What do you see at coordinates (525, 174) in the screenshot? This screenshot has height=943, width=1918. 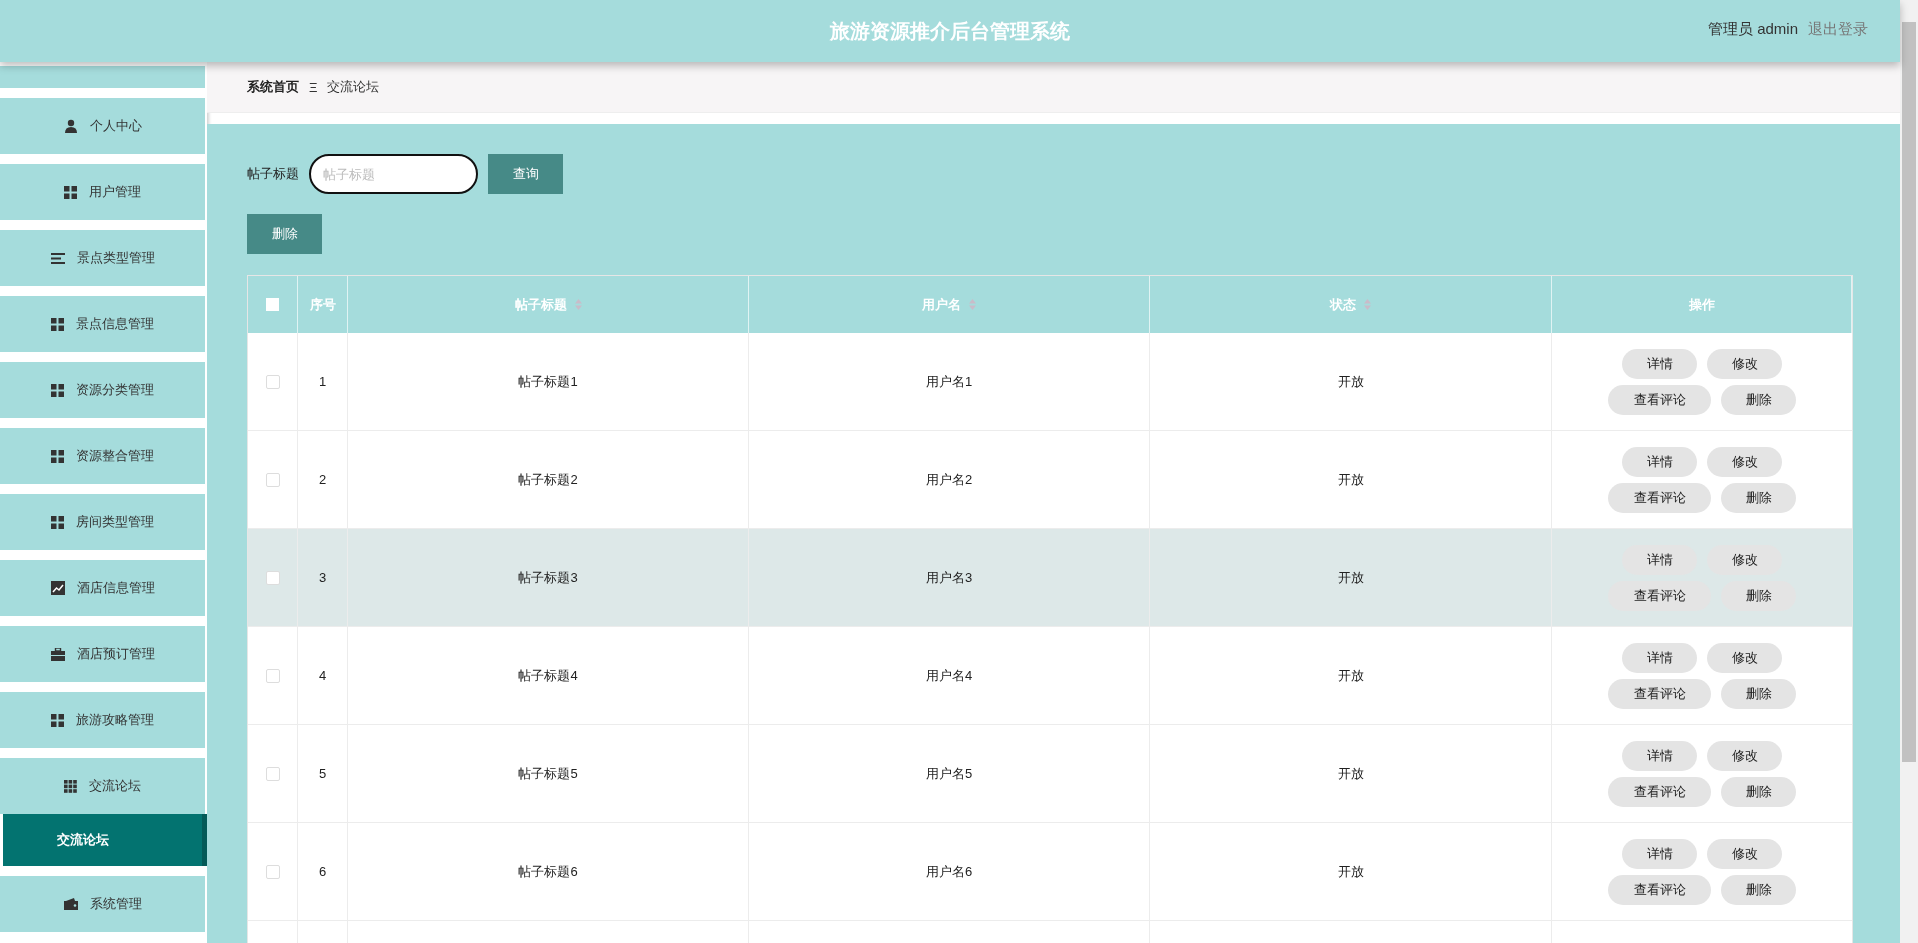 I see `search-button: 查询` at bounding box center [525, 174].